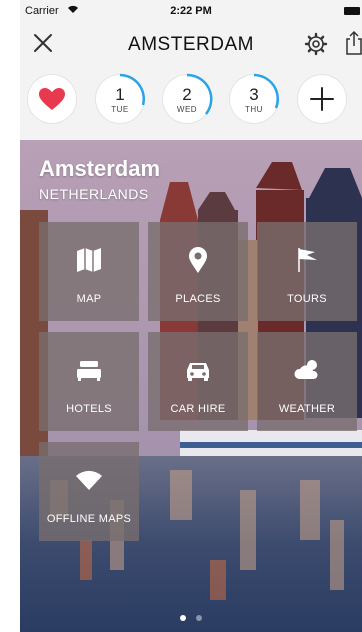  I want to click on tile-label: HOTELS, so click(89, 409).